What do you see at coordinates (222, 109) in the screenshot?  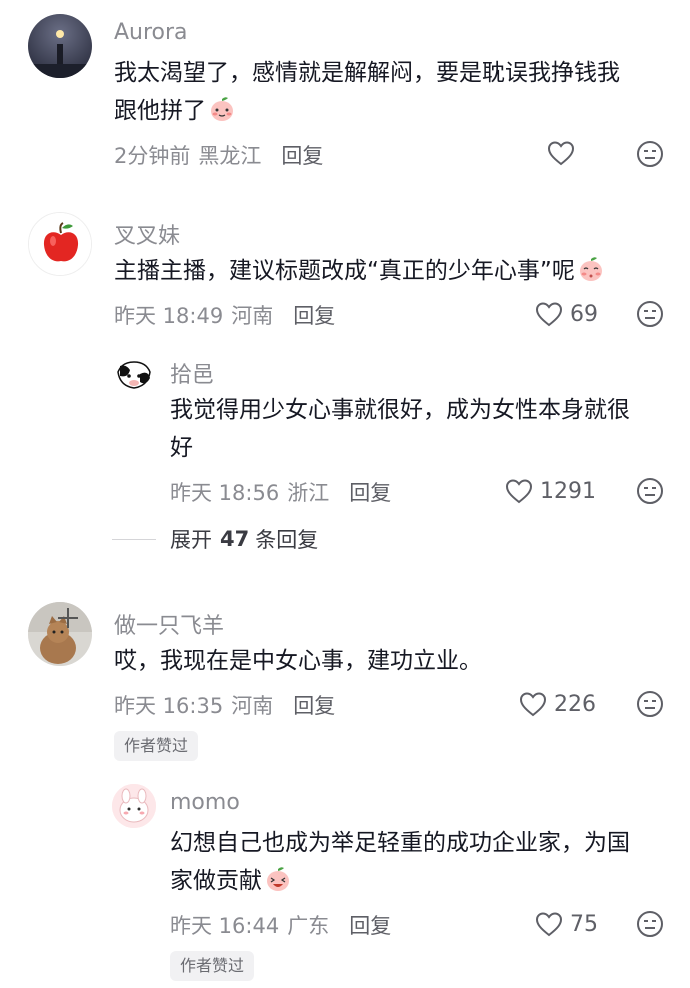 I see `blushing-peach-emoji-icon` at bounding box center [222, 109].